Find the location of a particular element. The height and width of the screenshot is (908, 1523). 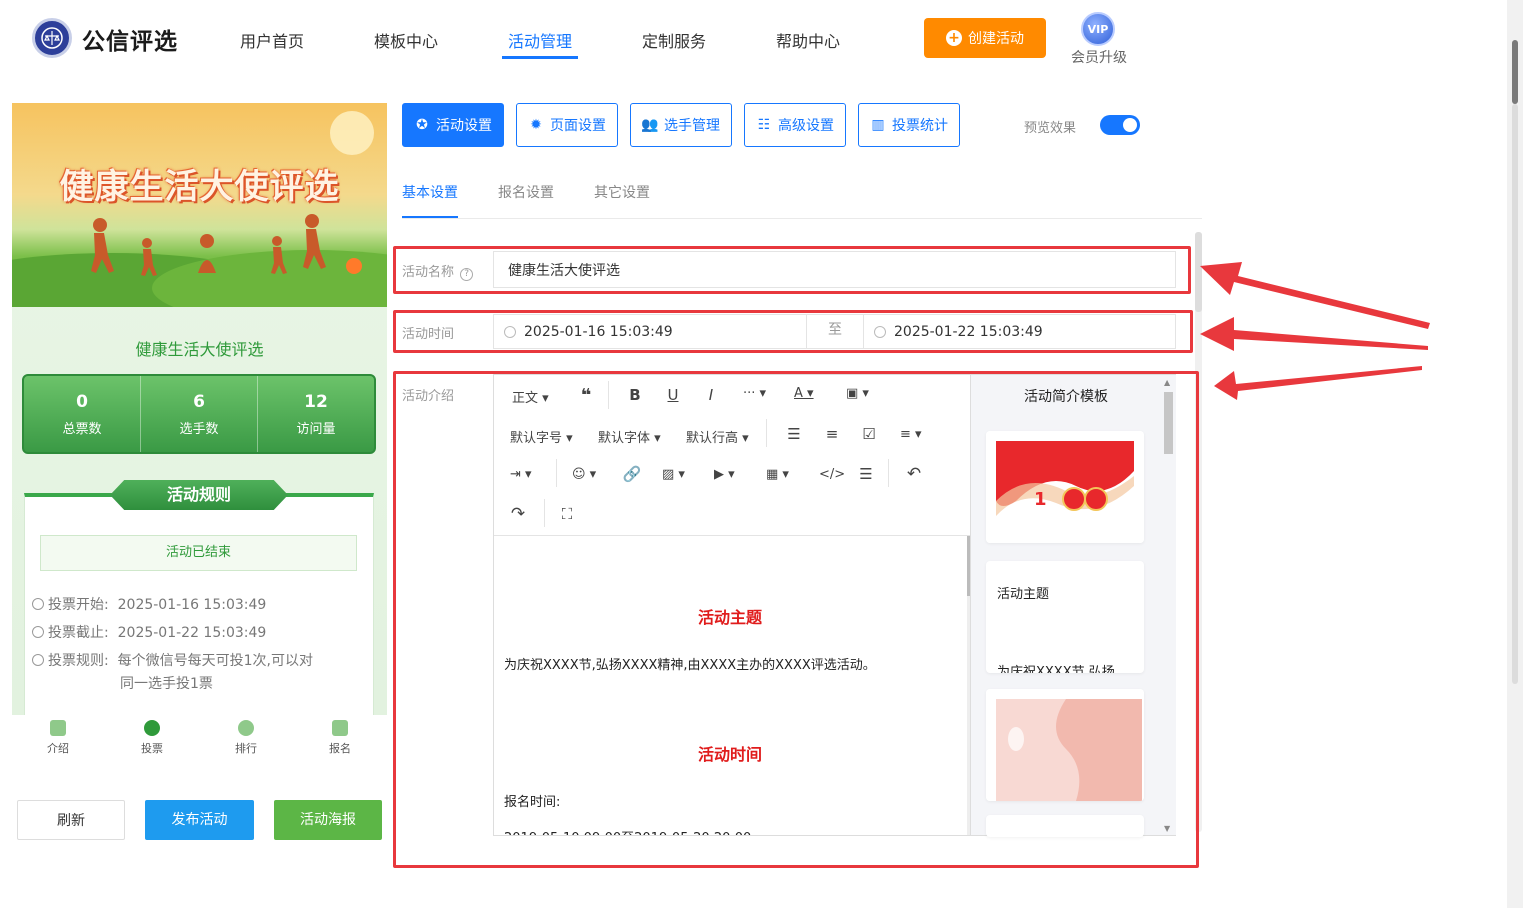

video-icon: ▶ ▾ is located at coordinates (724, 474).